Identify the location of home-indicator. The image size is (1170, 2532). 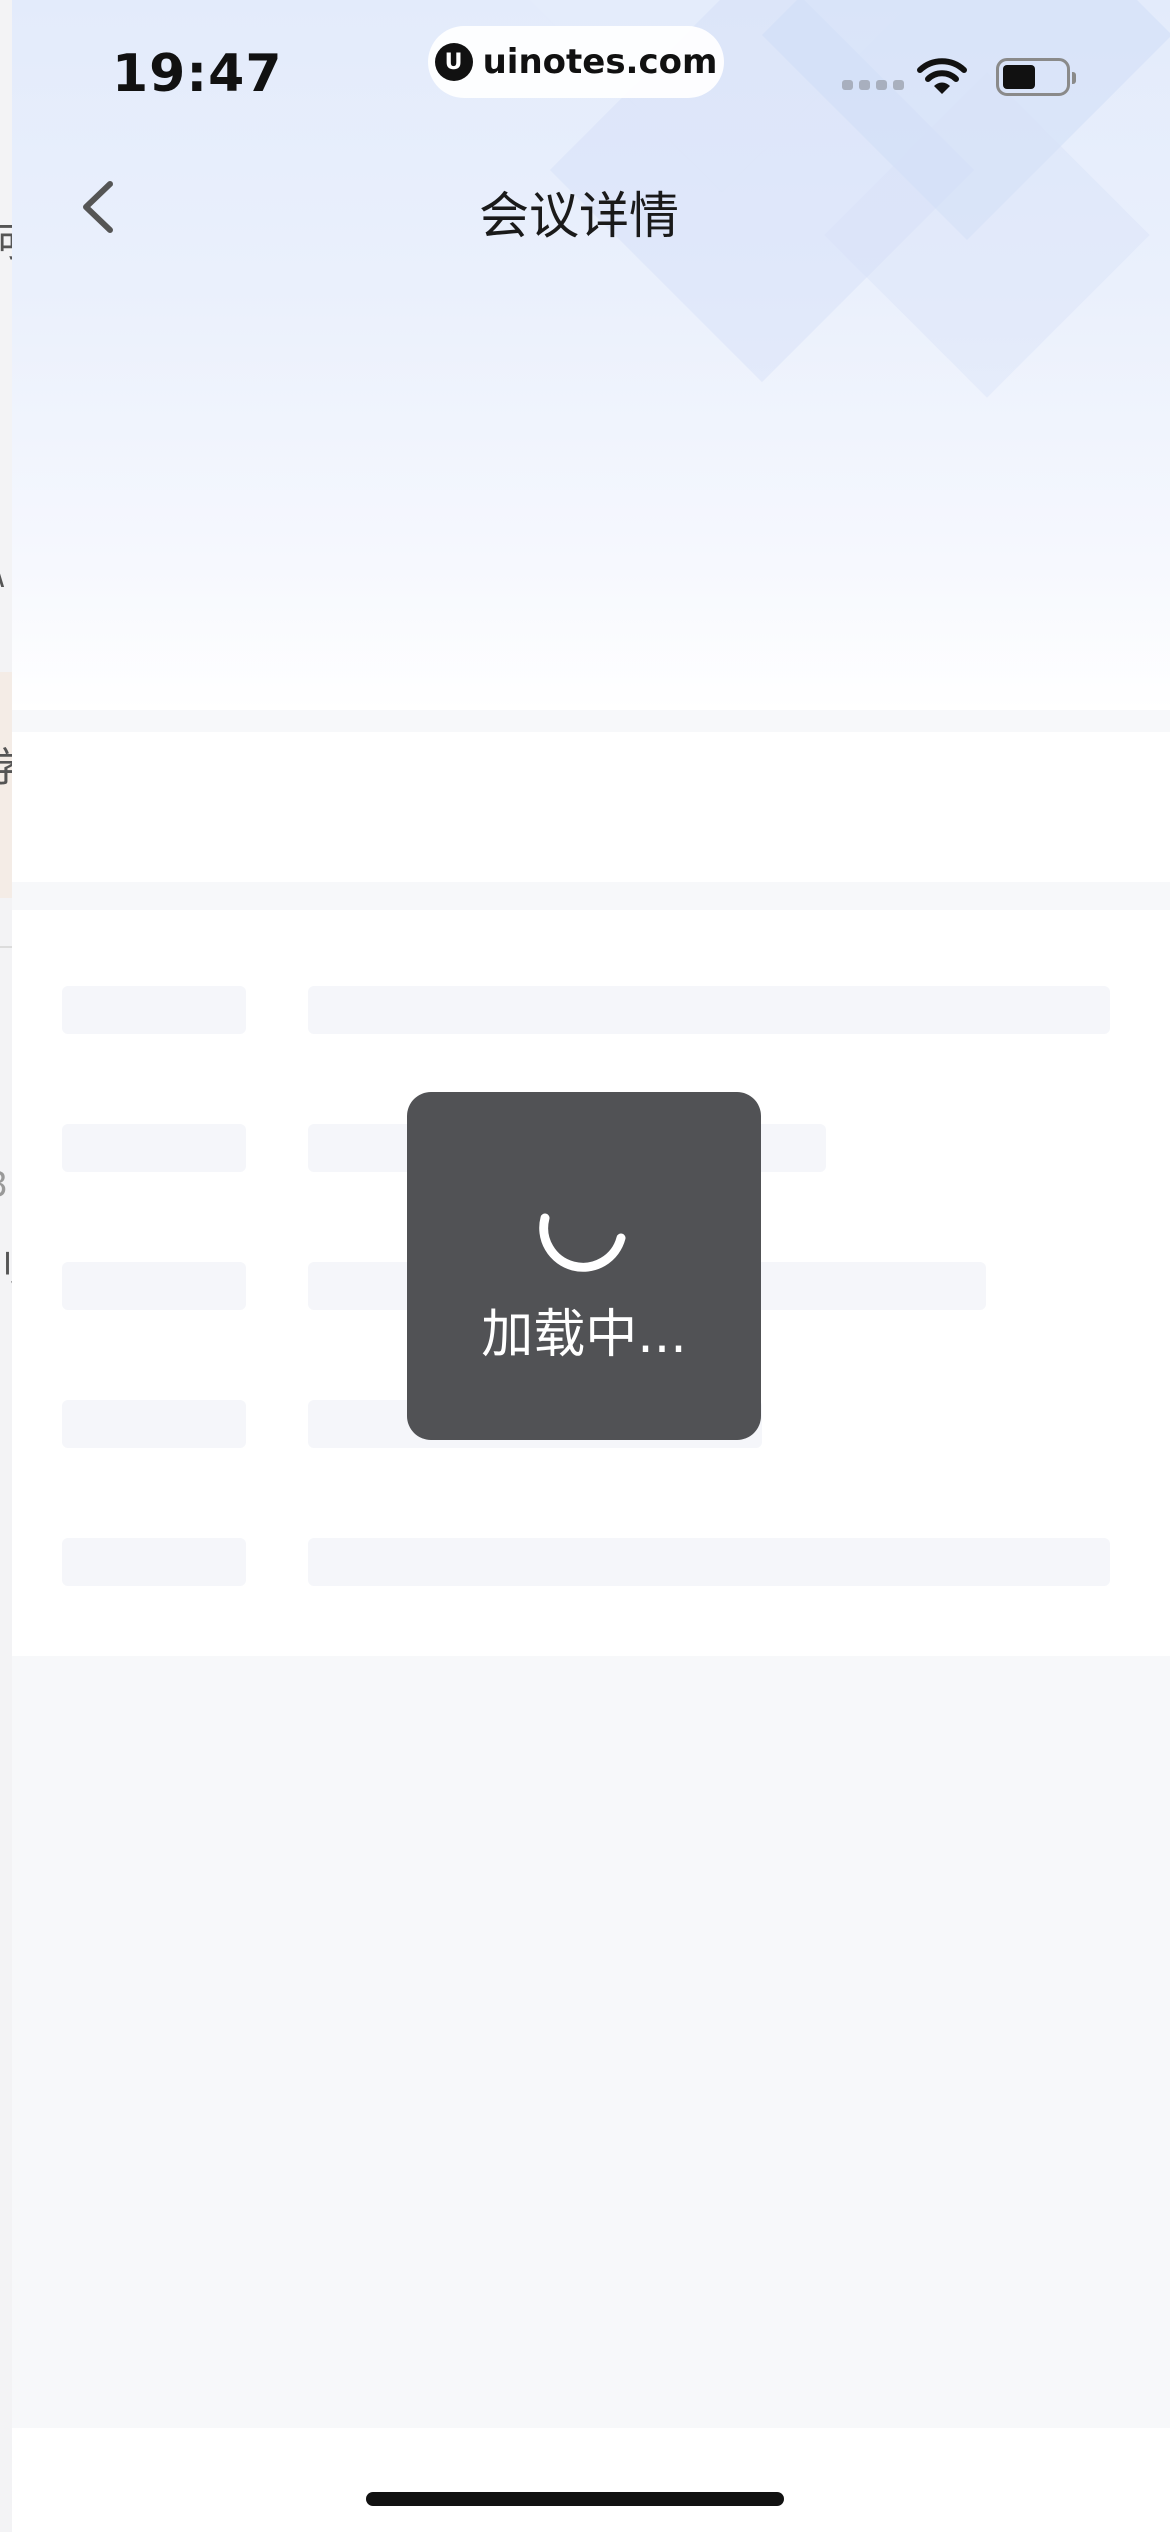
(575, 2499).